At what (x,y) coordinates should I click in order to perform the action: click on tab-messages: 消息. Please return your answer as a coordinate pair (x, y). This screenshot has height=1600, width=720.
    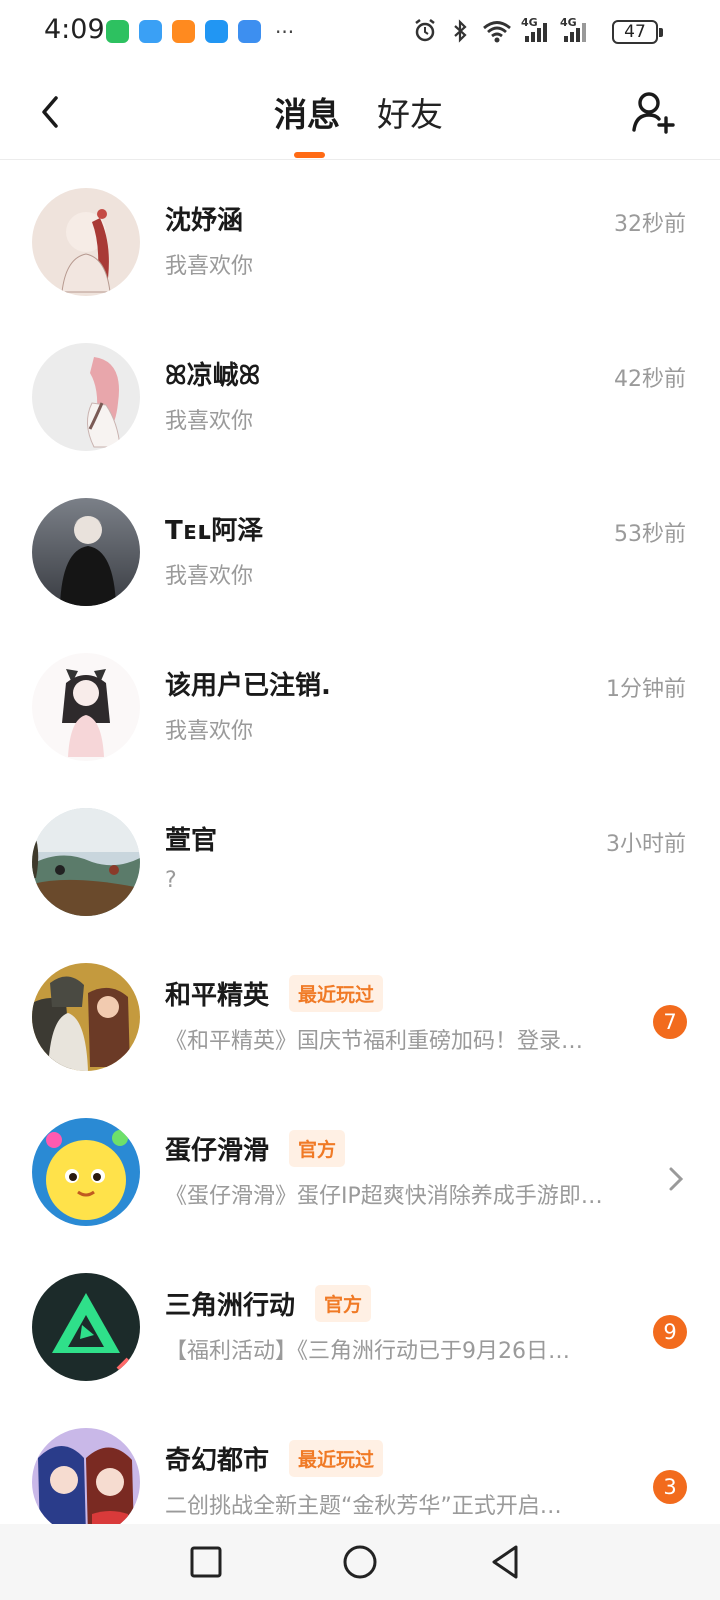
    Looking at the image, I should click on (307, 112).